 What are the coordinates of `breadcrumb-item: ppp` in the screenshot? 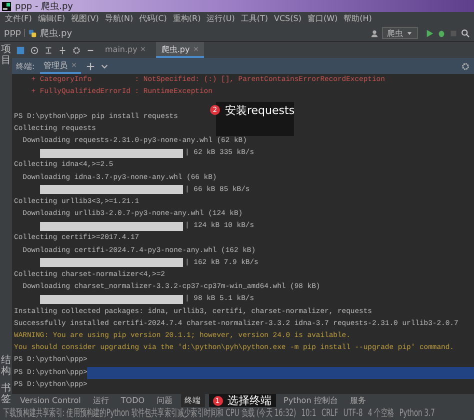 It's located at (13, 33).